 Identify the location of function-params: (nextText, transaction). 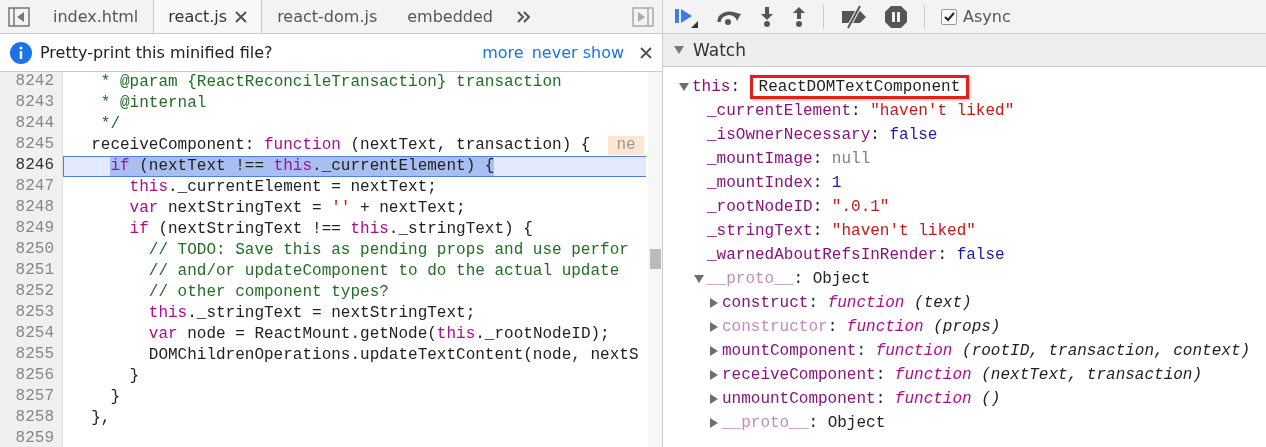
(1092, 375).